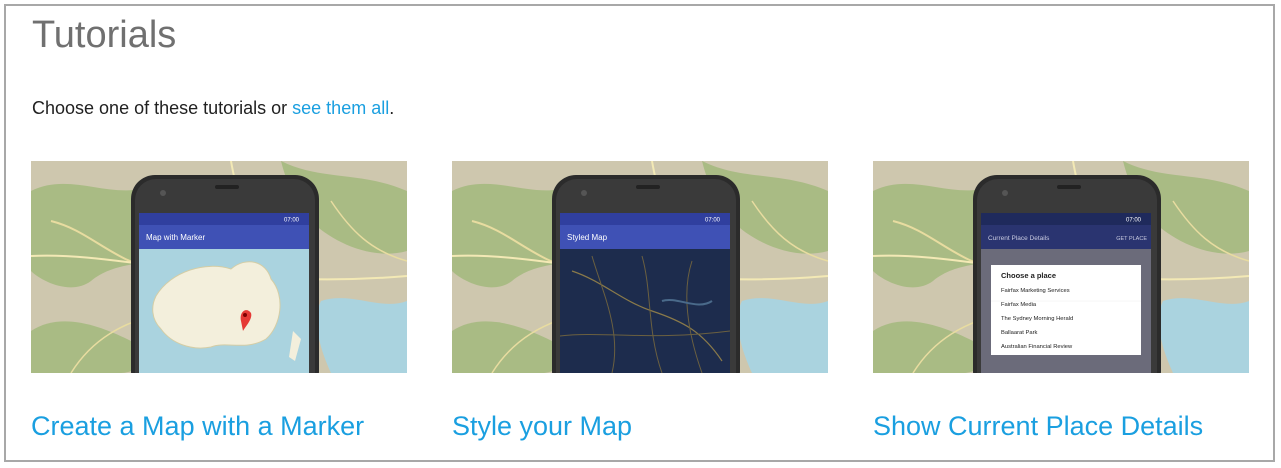  Describe the element at coordinates (340, 108) in the screenshot. I see `see-all-link: see them all` at that location.